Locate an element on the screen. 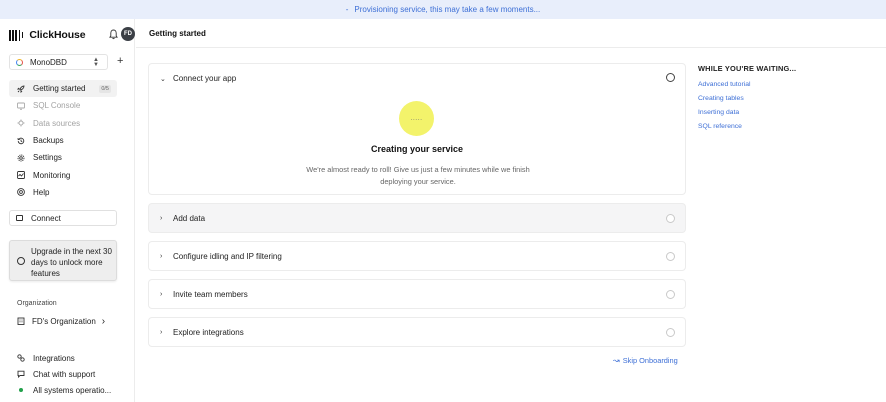  step-configure-idling: › Configure idling and IP filtering is located at coordinates (417, 256).